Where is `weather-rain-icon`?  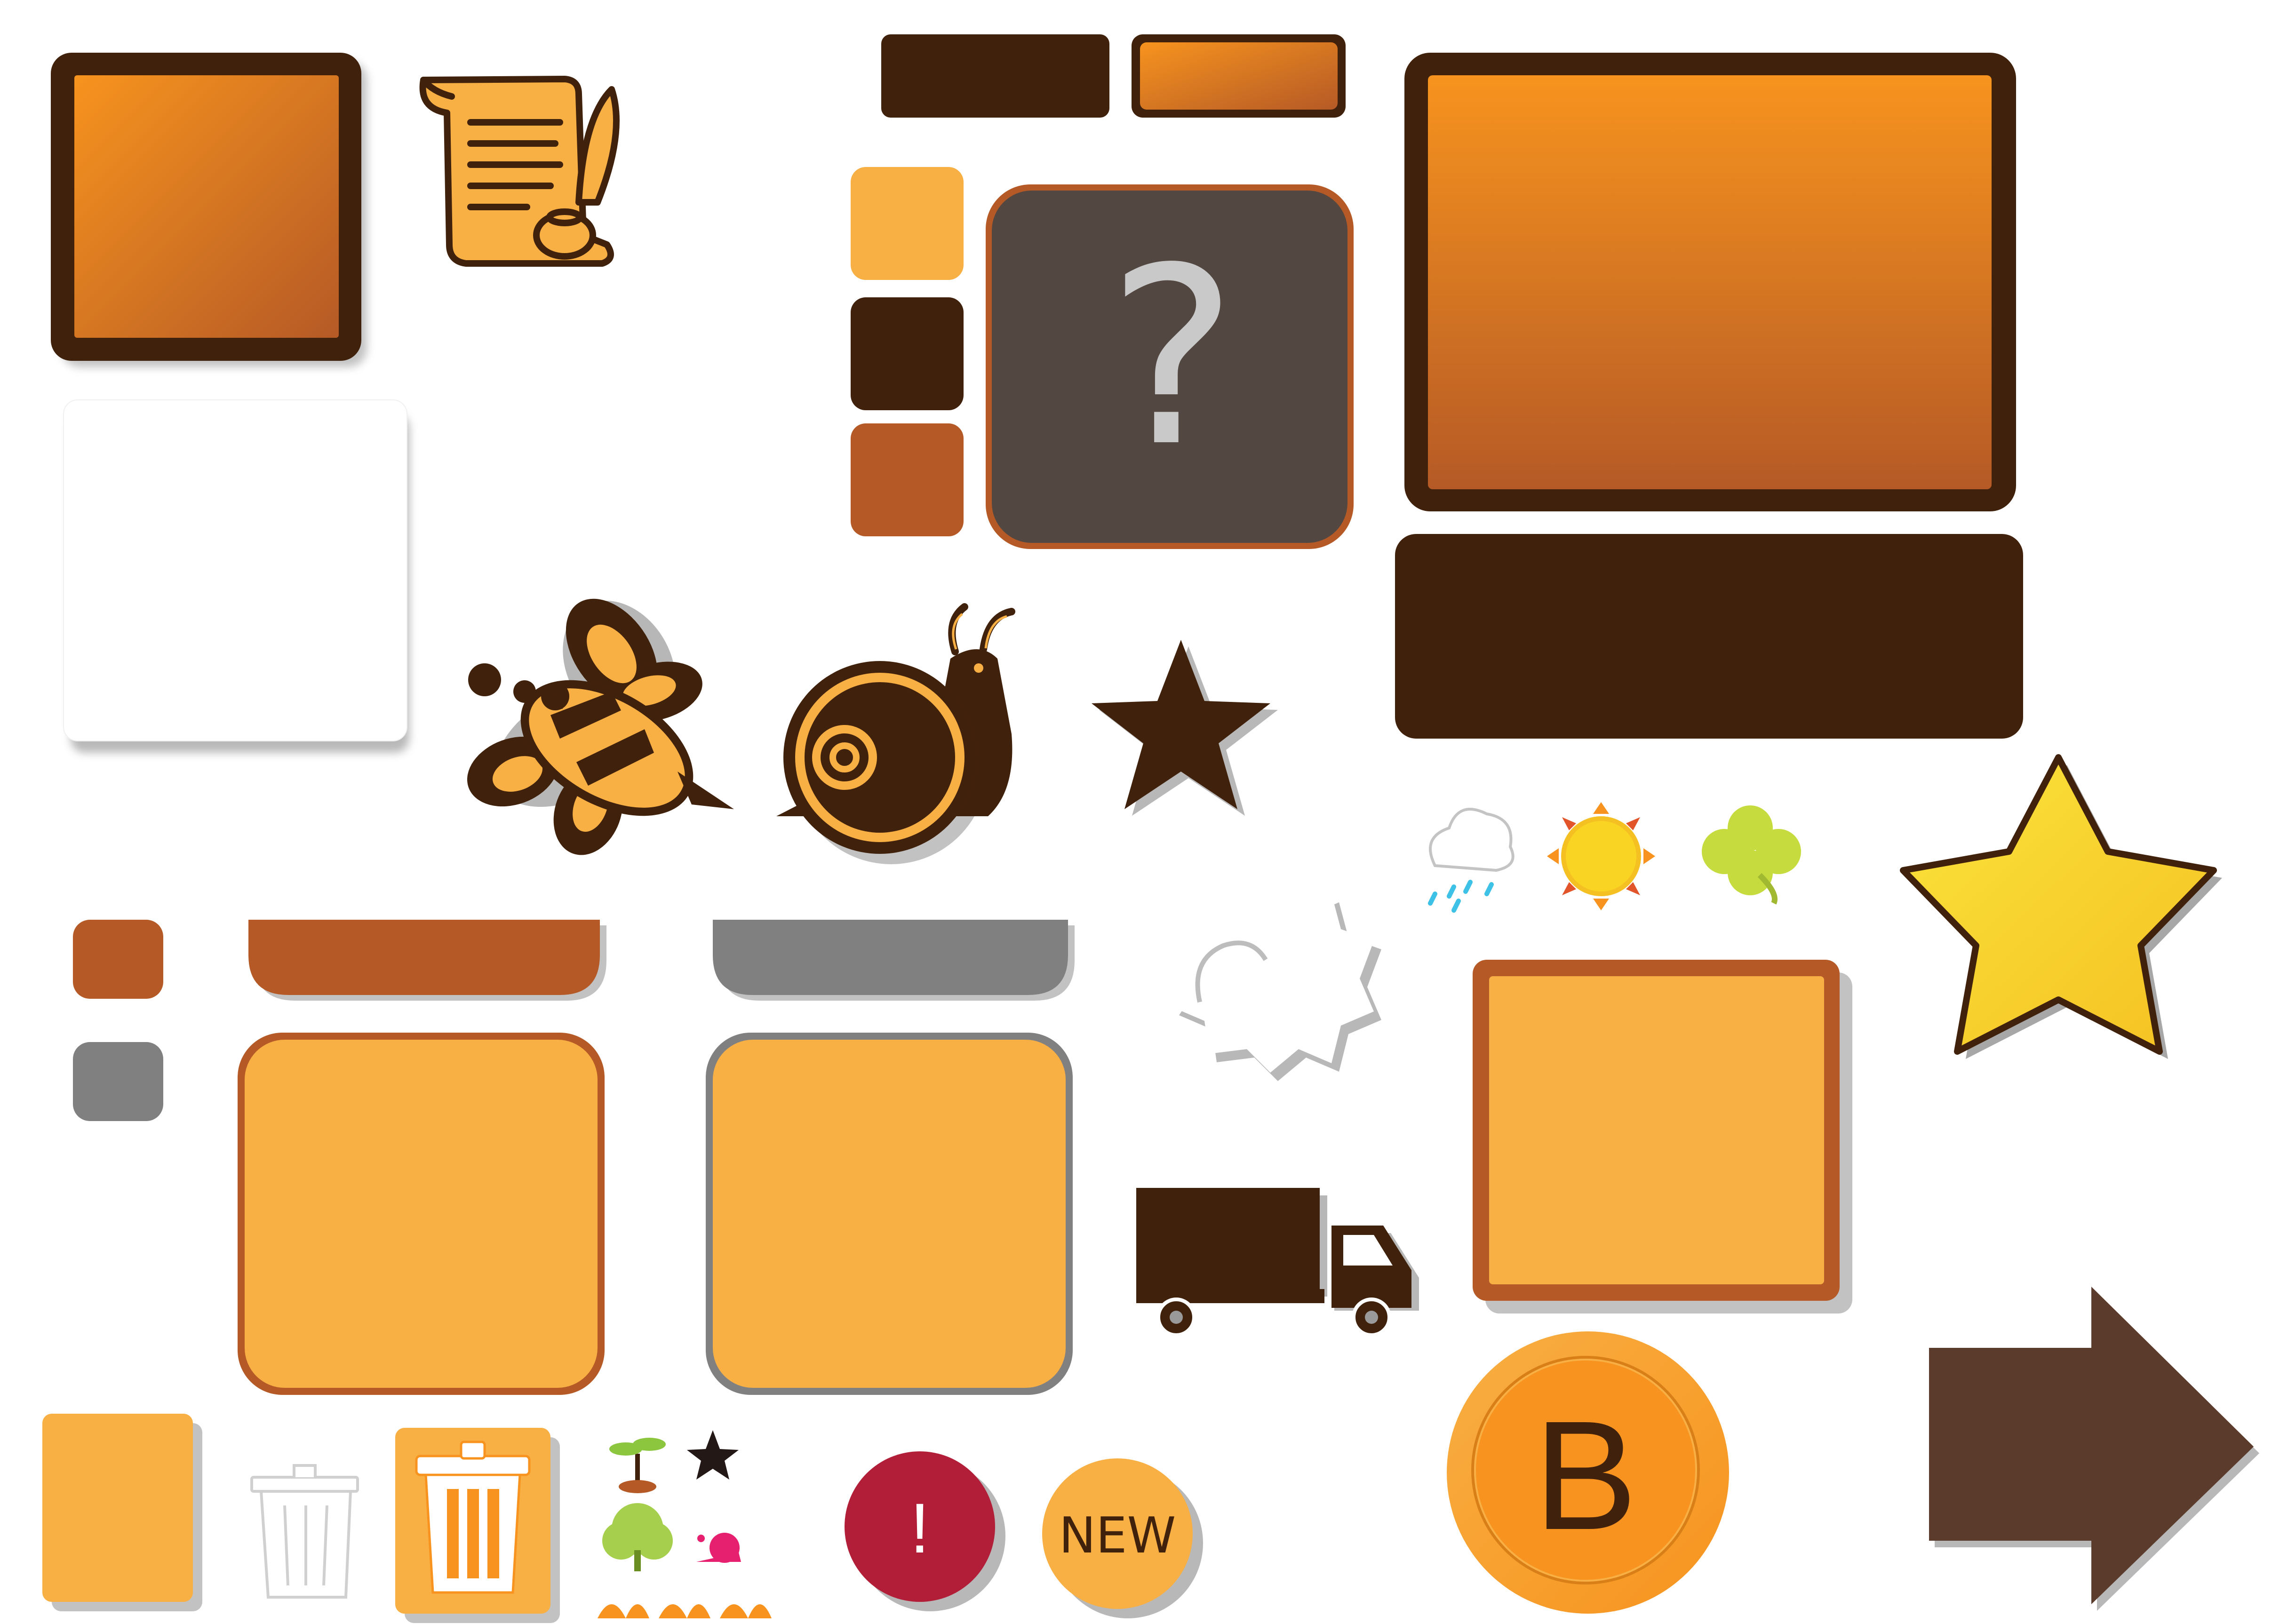 weather-rain-icon is located at coordinates (1471, 860).